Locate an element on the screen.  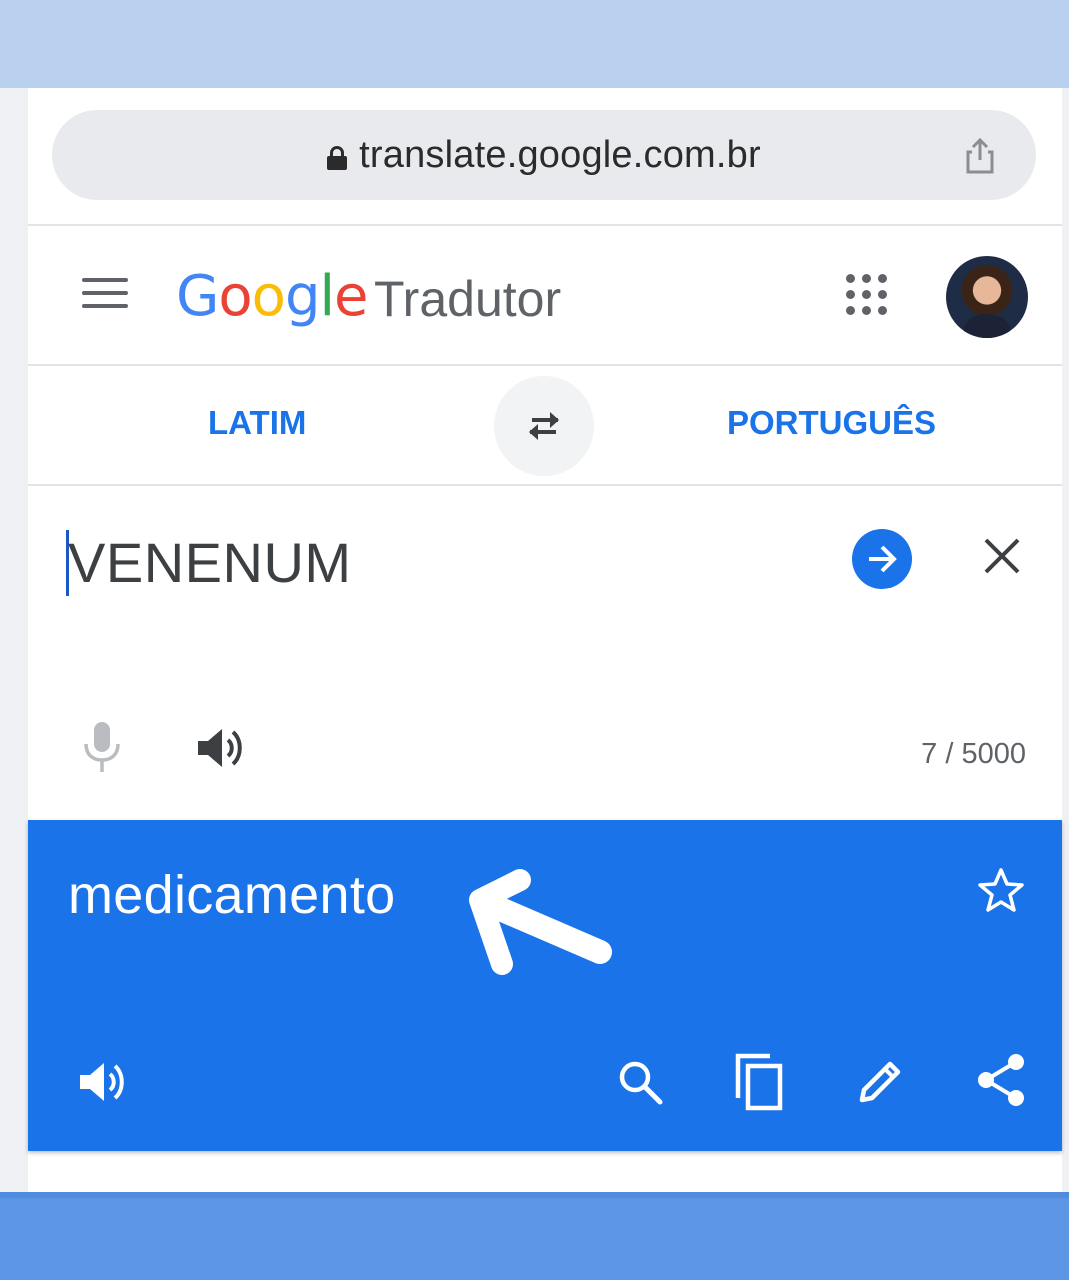
product-name: Tradutor is located at coordinates (468, 299).